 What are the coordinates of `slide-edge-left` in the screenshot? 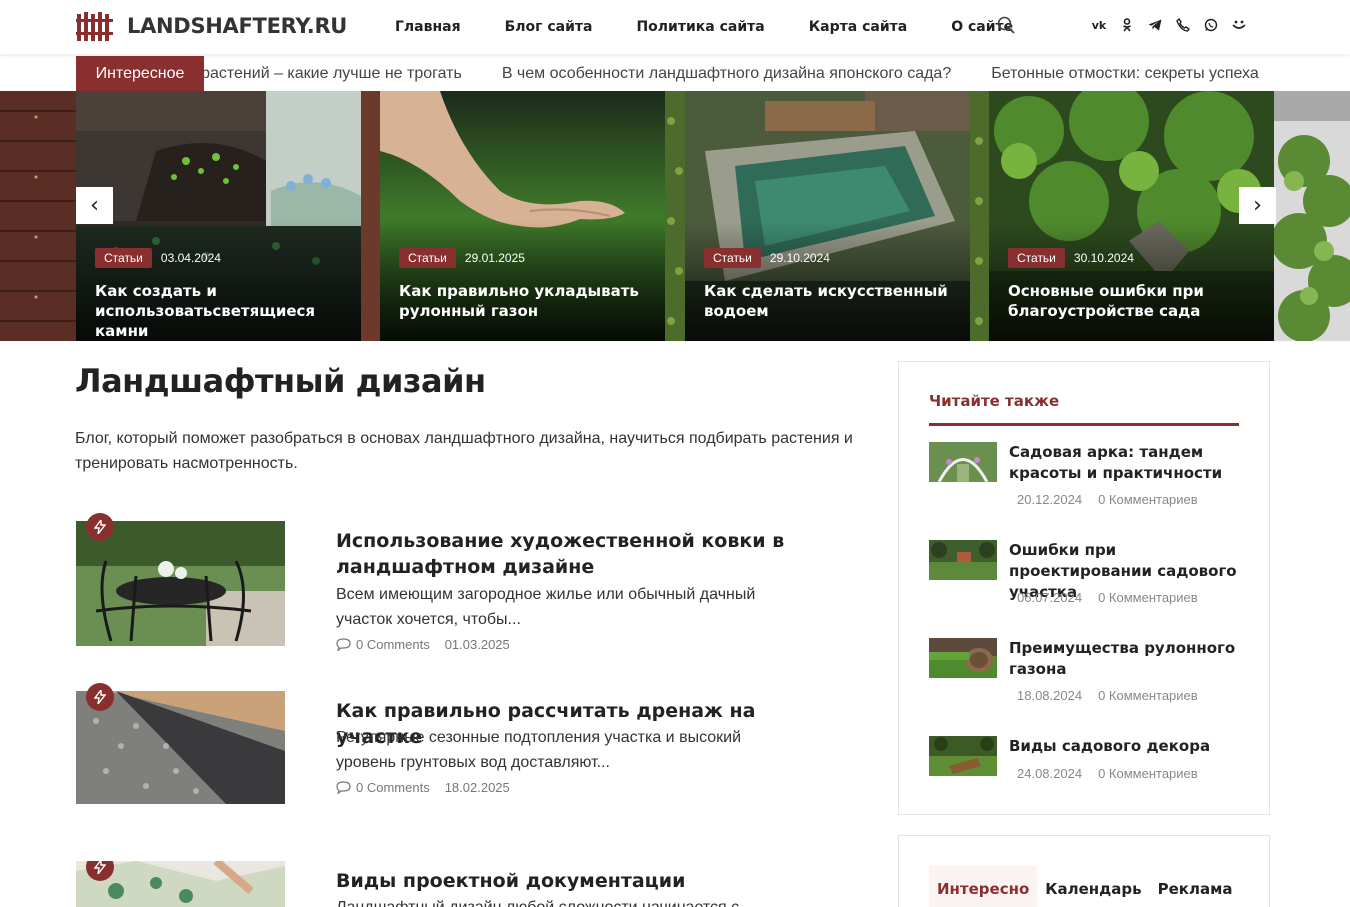 It's located at (38, 216).